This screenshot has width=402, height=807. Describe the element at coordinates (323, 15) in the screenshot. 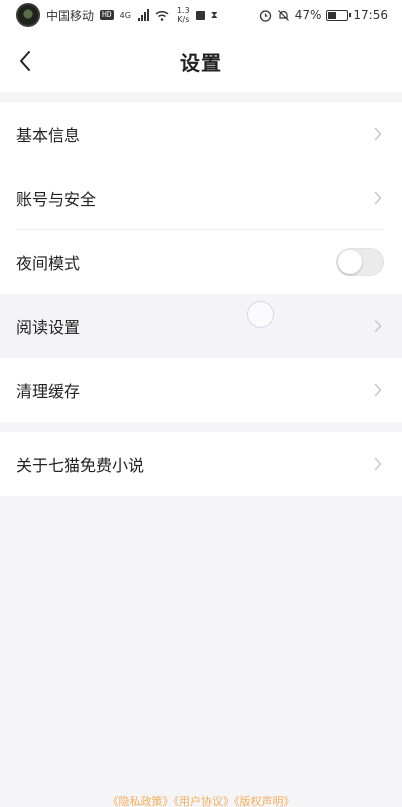

I see `status-right: 47% 17:56` at that location.